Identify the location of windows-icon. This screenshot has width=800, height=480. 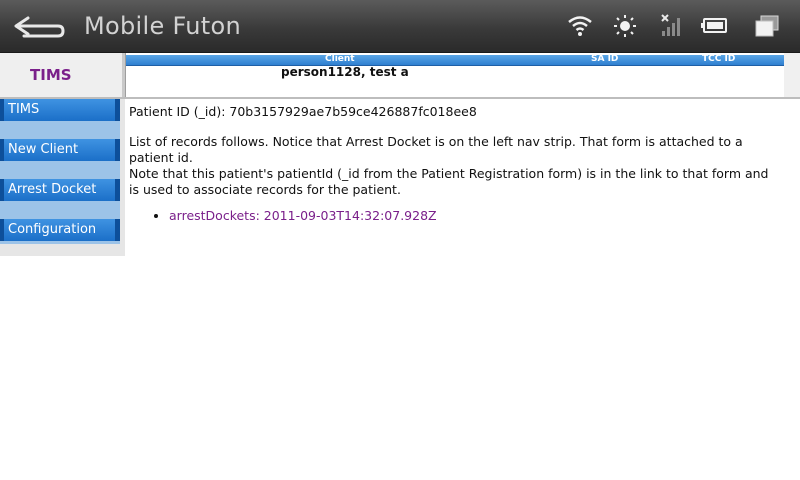
(767, 26).